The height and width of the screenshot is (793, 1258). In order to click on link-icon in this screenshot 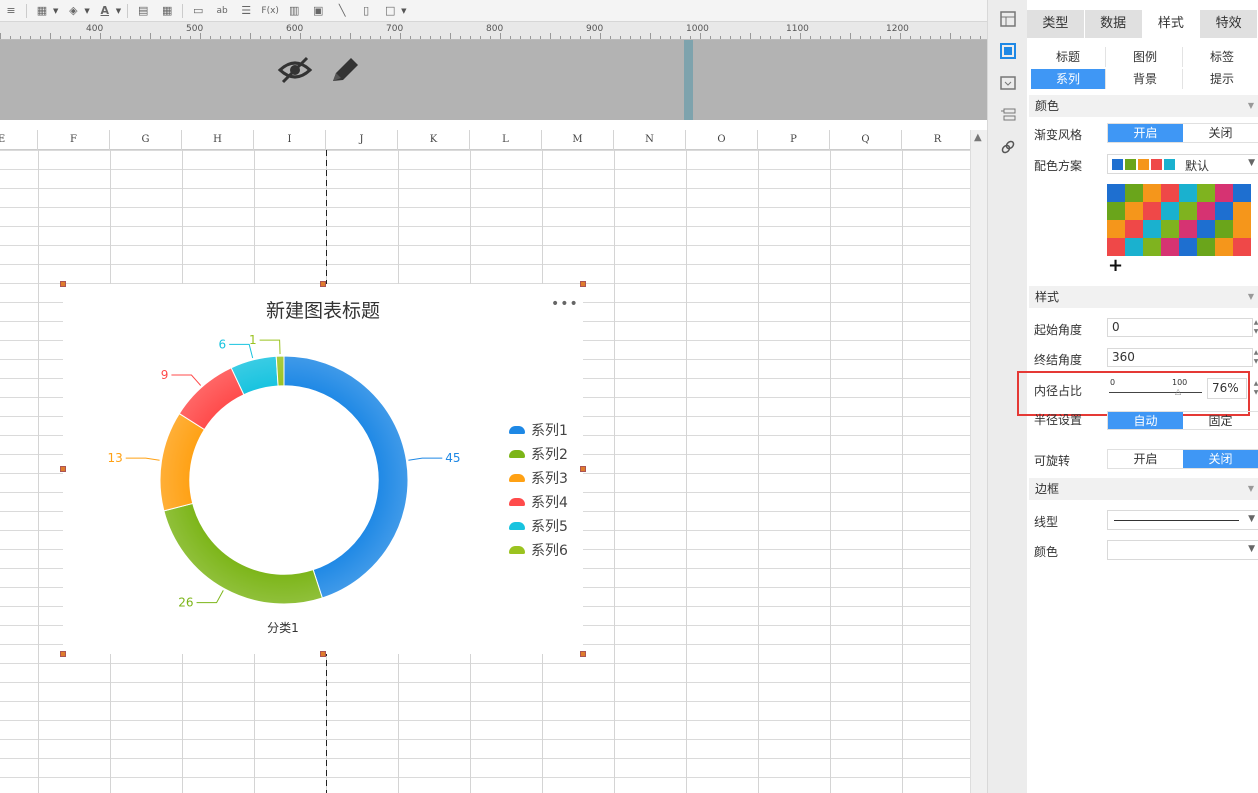, I will do `click(1008, 147)`.